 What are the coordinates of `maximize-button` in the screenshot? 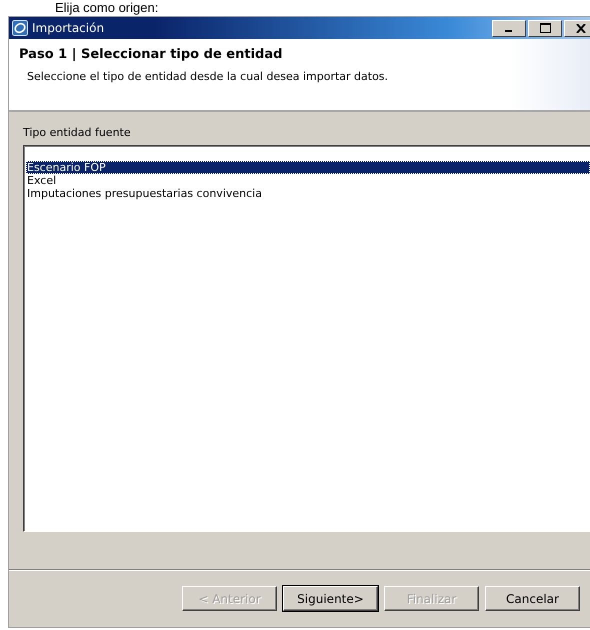 It's located at (545, 28).